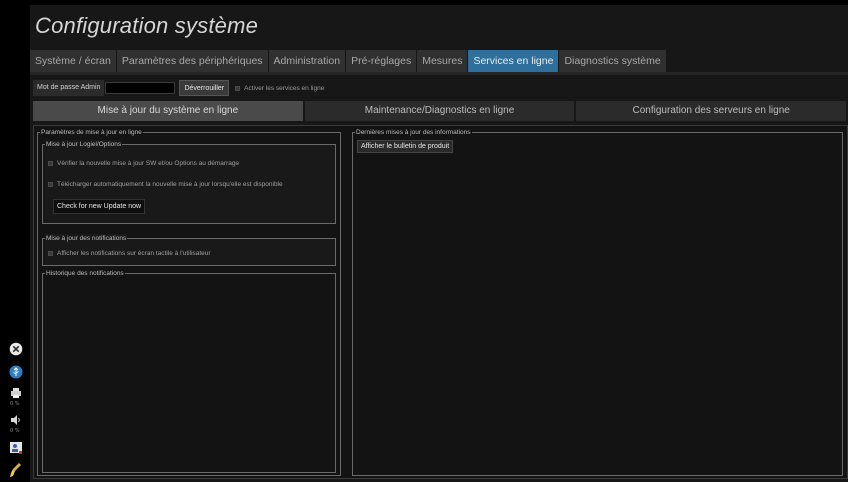  Describe the element at coordinates (91, 132) in the screenshot. I see `update-params-legend: Paramètres de mise à jour en ligne` at that location.